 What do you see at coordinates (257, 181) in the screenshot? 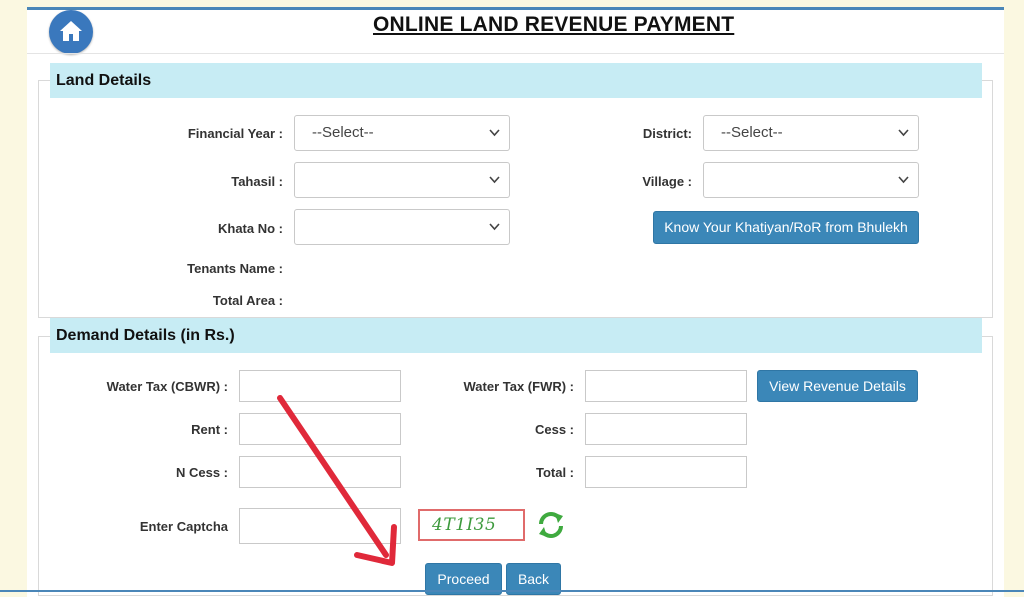
I see `tahasil-label: Tahasil :` at bounding box center [257, 181].